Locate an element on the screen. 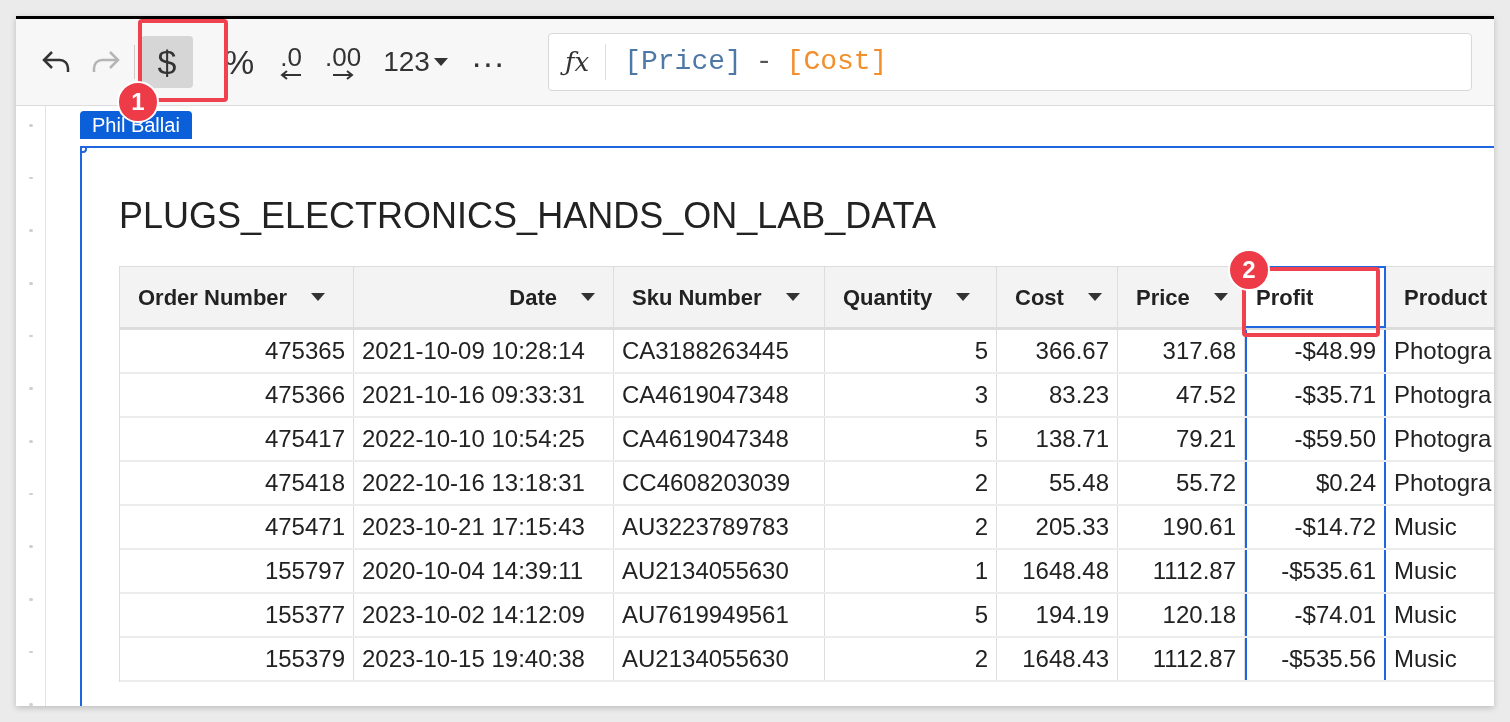 This screenshot has width=1510, height=722. table-cell: 2023-10-02 14:12:09 is located at coordinates (484, 615).